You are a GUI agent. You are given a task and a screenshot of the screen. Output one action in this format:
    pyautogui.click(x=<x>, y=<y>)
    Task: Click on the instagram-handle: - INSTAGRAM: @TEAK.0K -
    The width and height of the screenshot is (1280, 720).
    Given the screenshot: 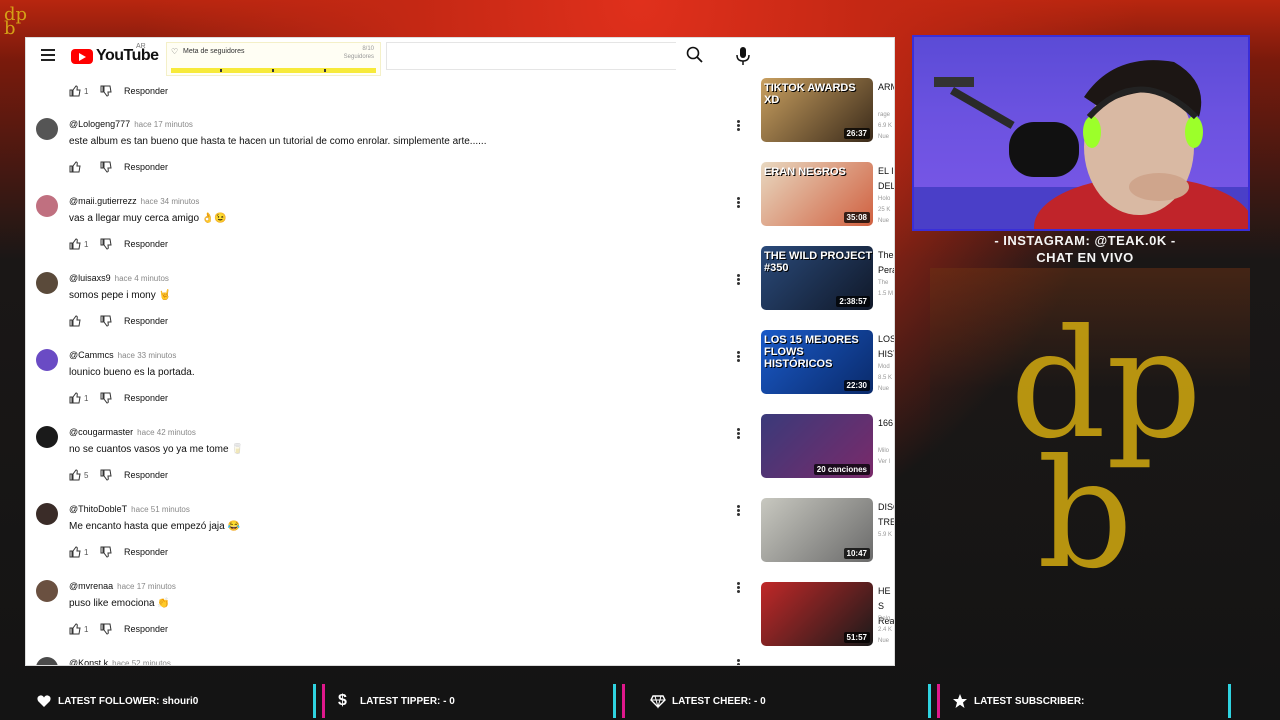 What is the action you would take?
    pyautogui.click(x=1085, y=240)
    